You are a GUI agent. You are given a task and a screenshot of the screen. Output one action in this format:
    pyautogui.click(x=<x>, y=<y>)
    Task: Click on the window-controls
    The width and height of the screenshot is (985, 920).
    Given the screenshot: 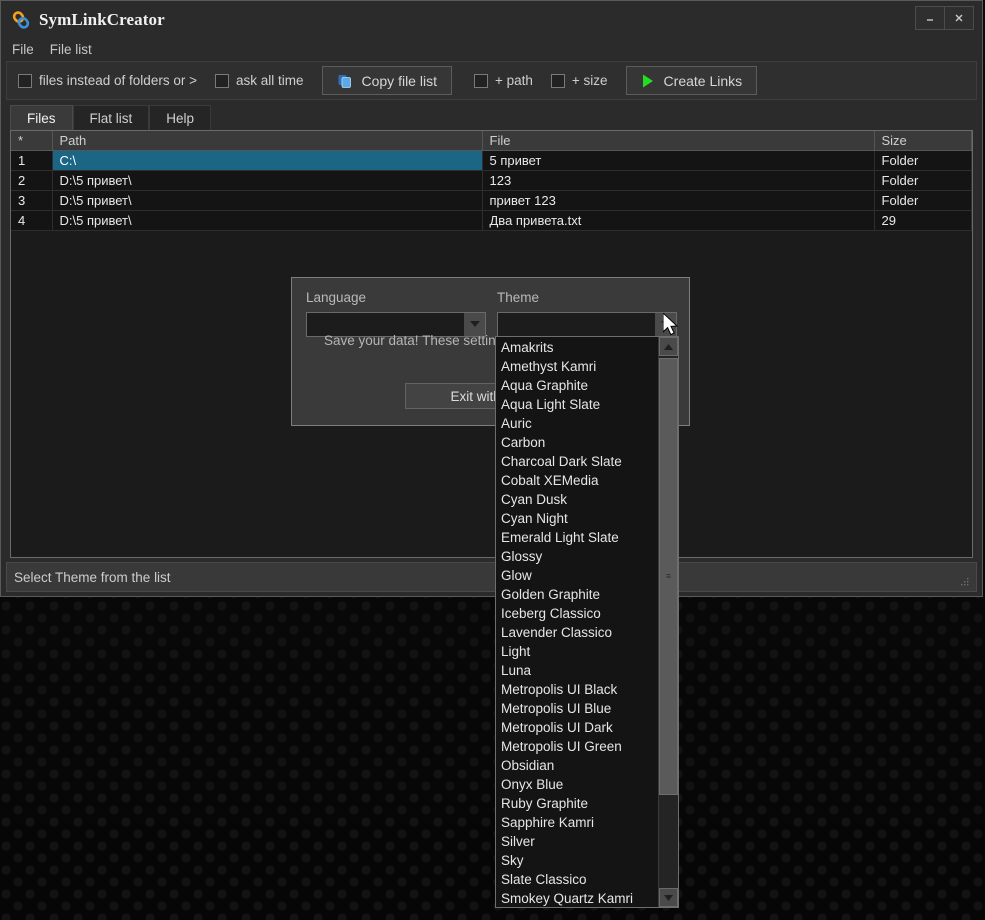 What is the action you would take?
    pyautogui.click(x=944, y=18)
    